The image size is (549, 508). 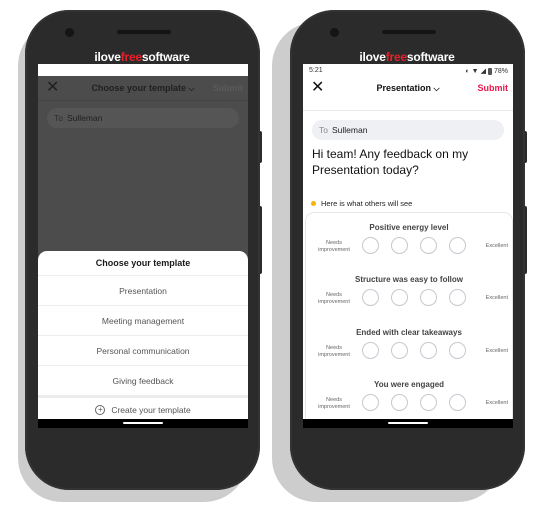 What do you see at coordinates (143, 263) in the screenshot?
I see `sheet-title: Choose your template` at bounding box center [143, 263].